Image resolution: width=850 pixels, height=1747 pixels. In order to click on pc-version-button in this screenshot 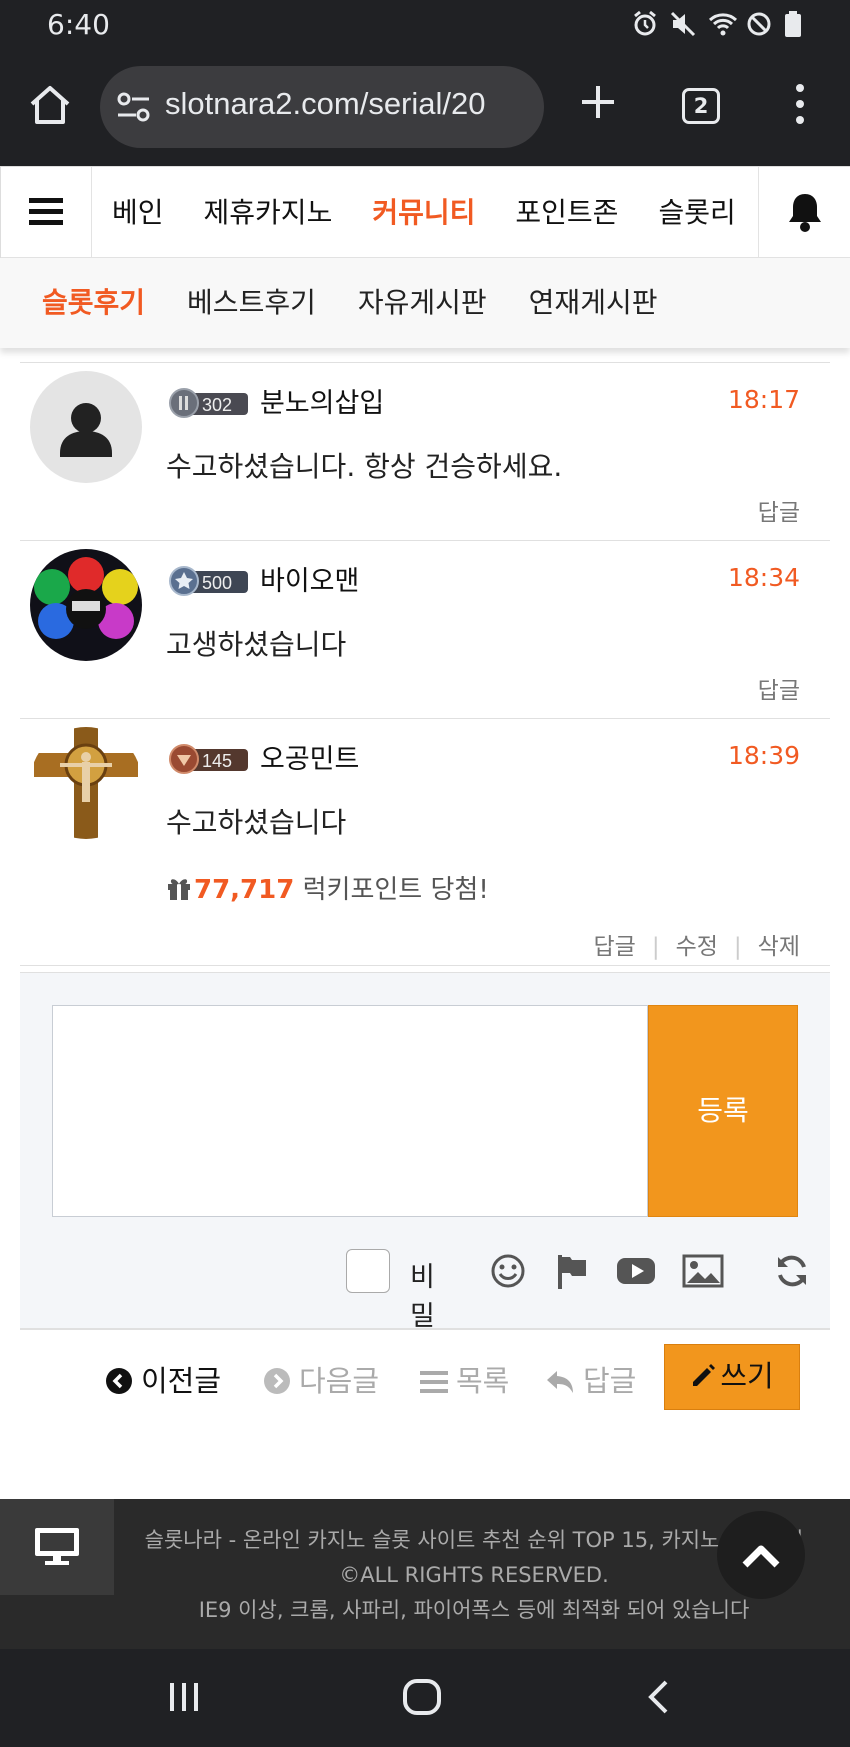, I will do `click(57, 1547)`.